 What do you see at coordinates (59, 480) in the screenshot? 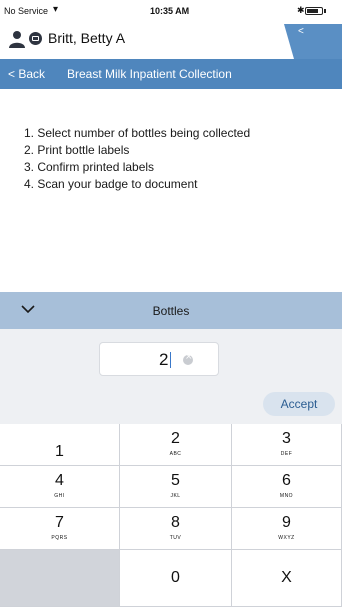
I see `key-digit: 4` at bounding box center [59, 480].